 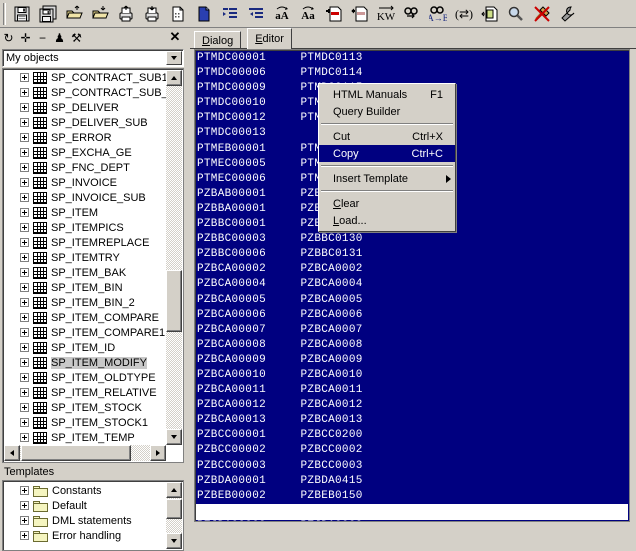 What do you see at coordinates (85, 392) in the screenshot?
I see `tree-item: SP_ITEM_RELATIVE` at bounding box center [85, 392].